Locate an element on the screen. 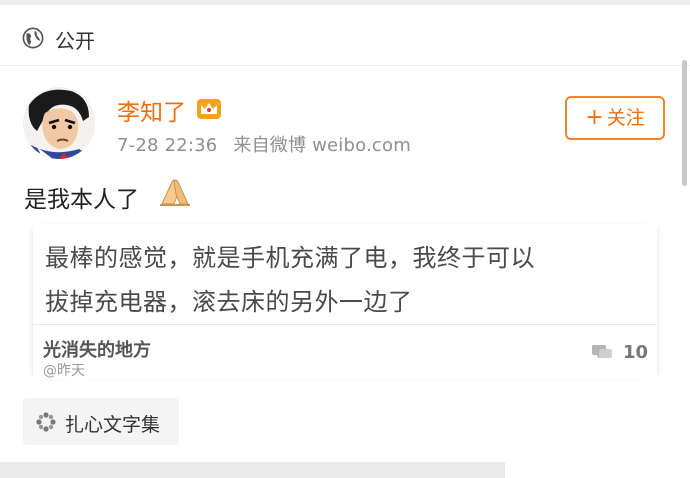  quoted-handle: @昨天 is located at coordinates (64, 371).